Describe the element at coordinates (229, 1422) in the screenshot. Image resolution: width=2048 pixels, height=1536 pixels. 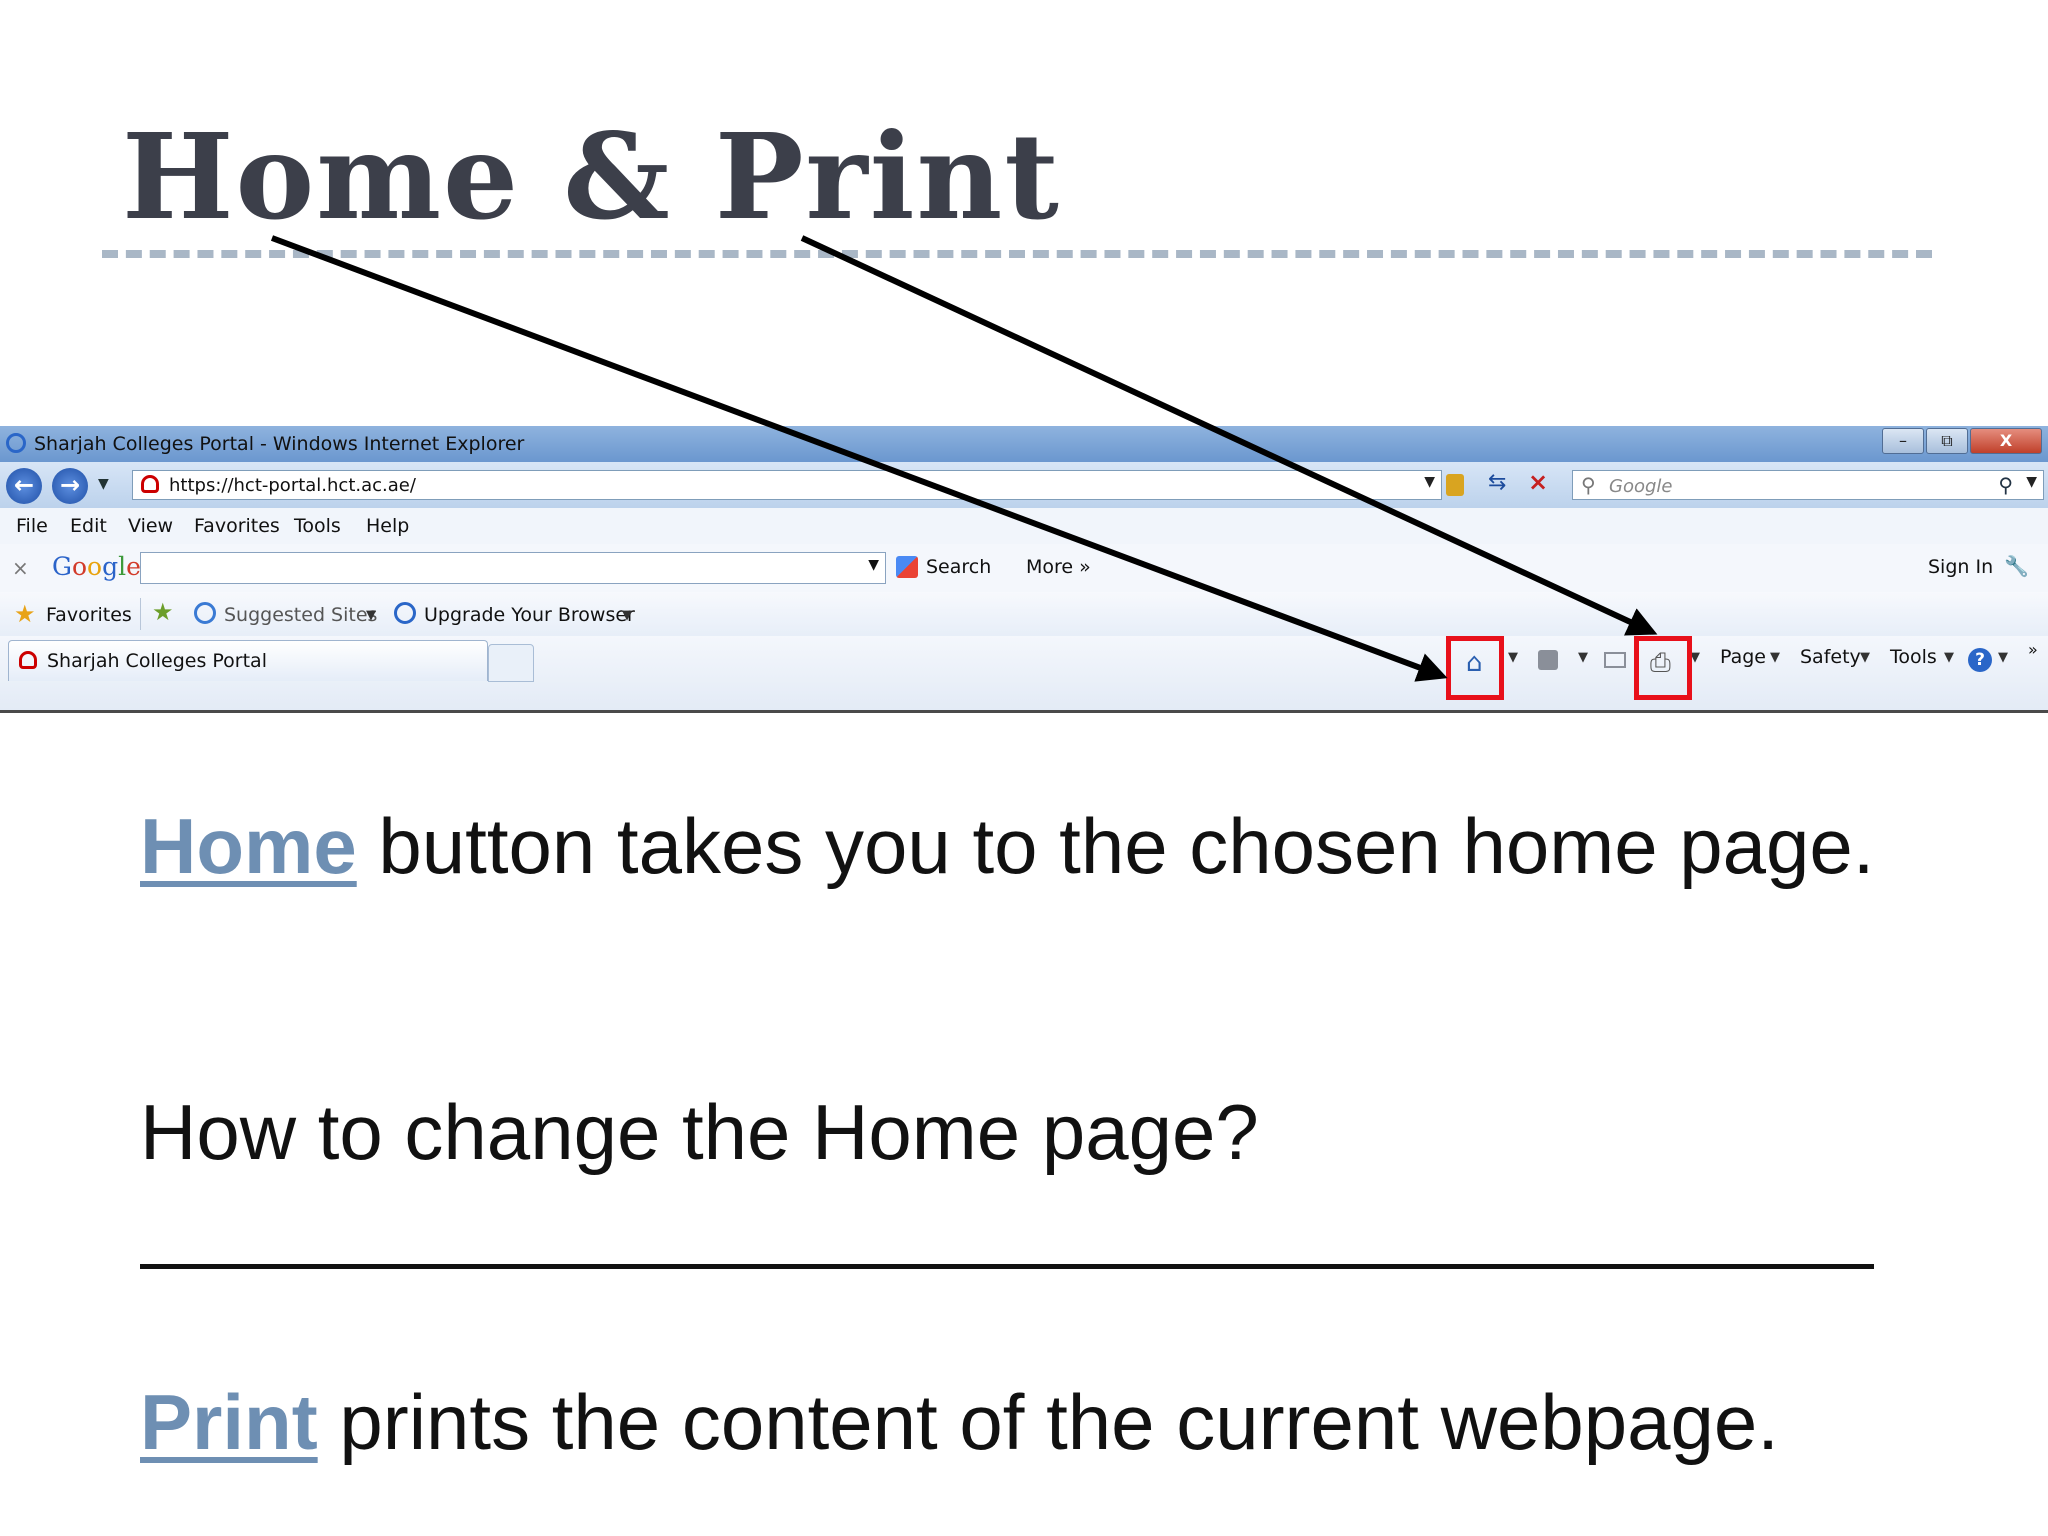
I see `print-keyword: Print` at that location.